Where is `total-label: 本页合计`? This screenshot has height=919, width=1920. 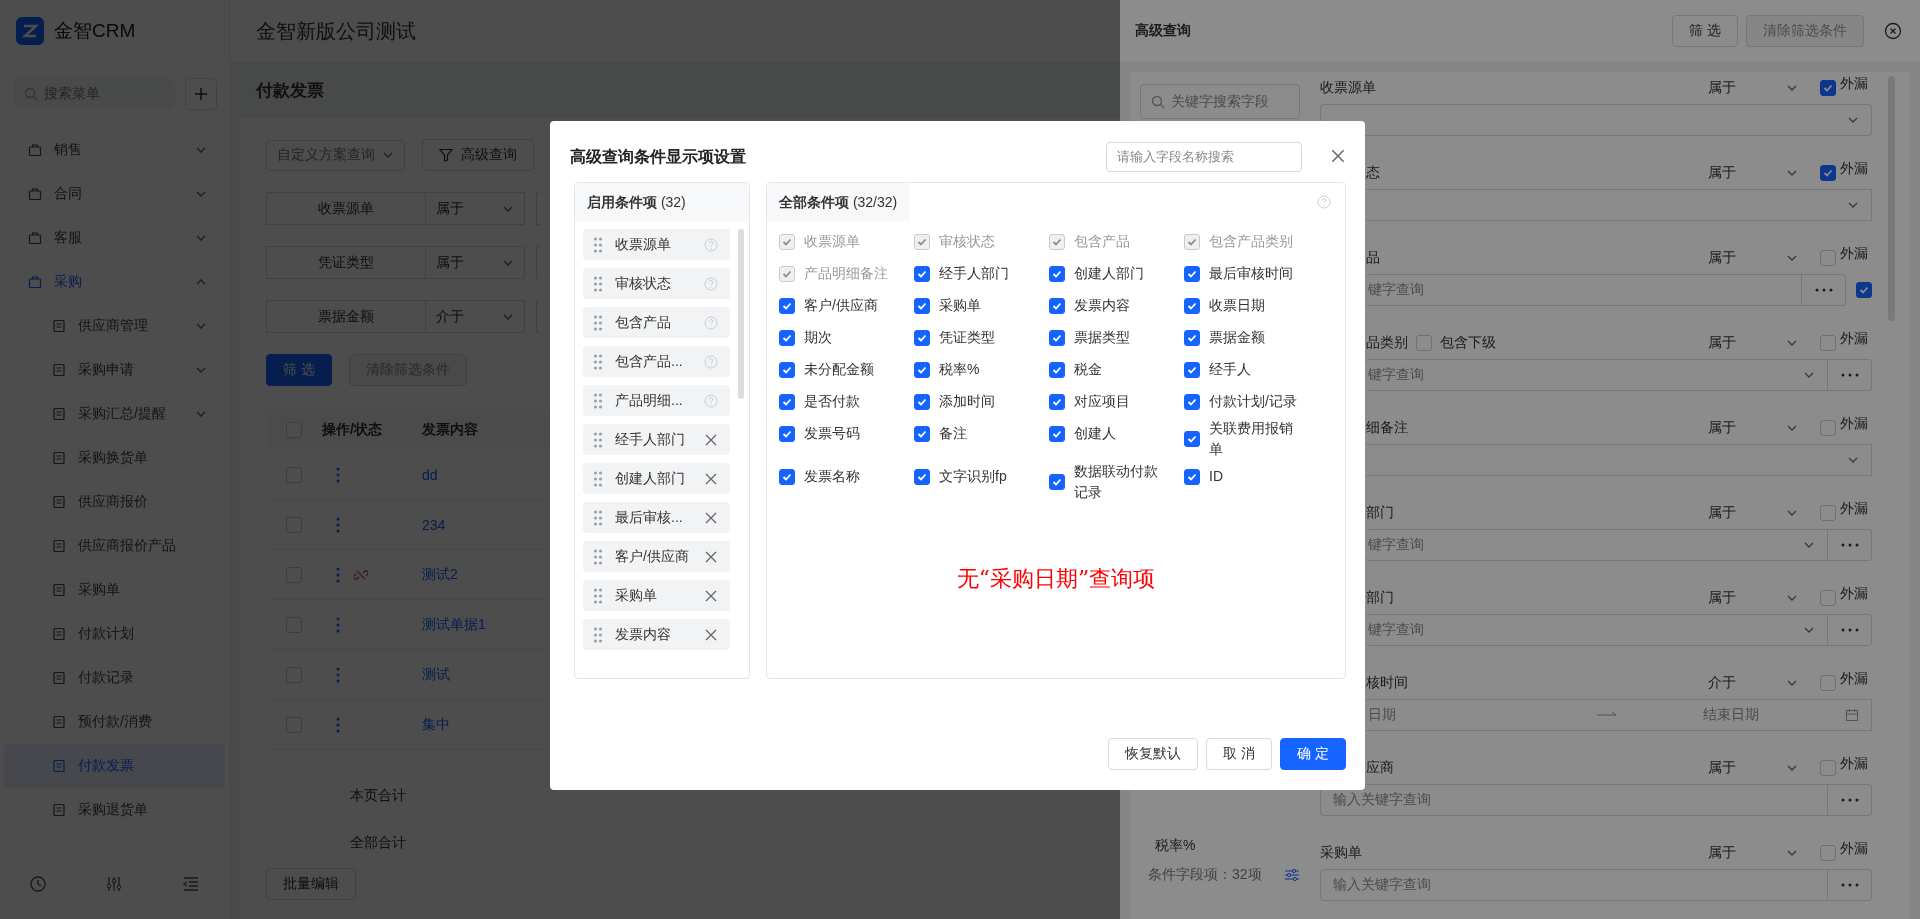
total-label: 本页合计 is located at coordinates (378, 795).